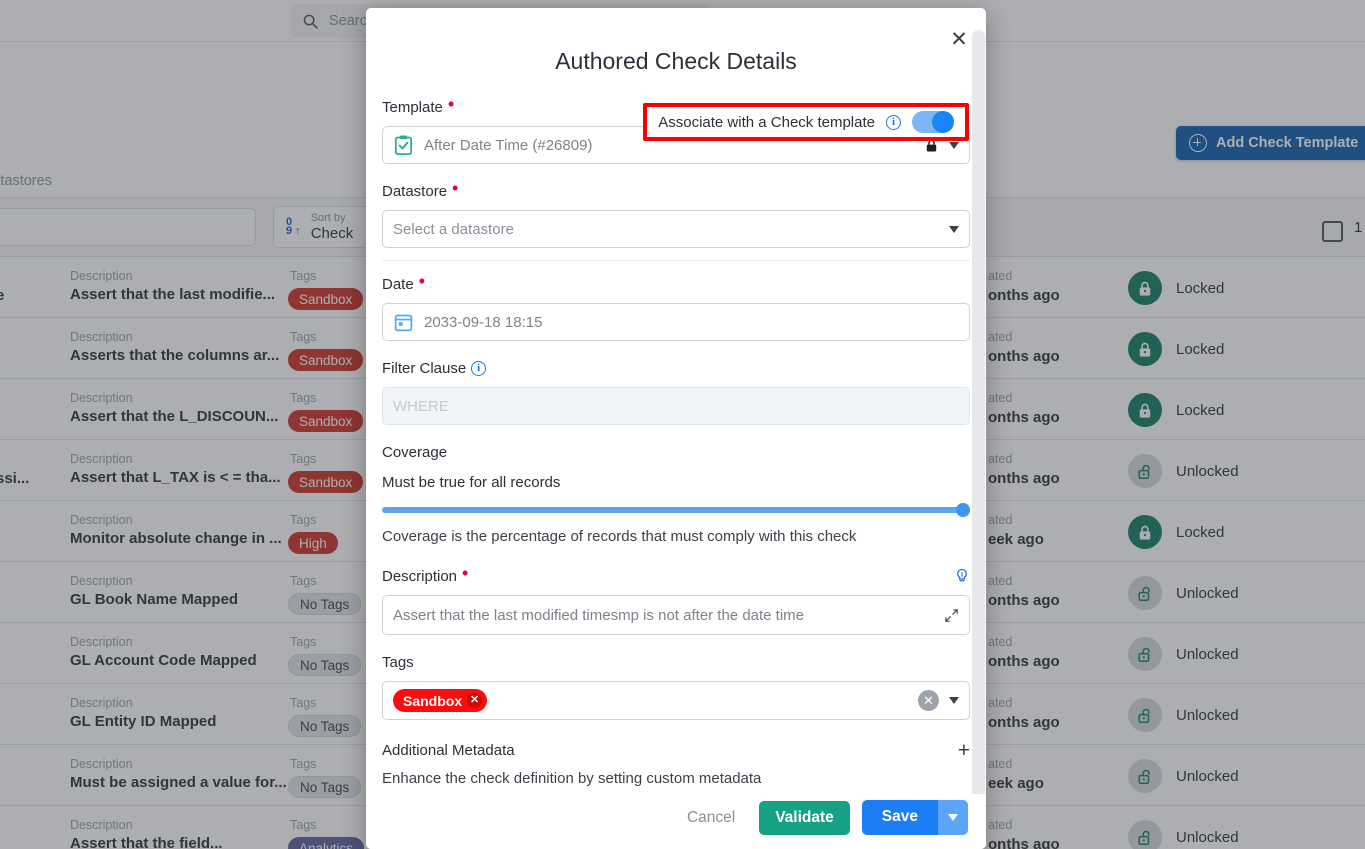 Image resolution: width=1365 pixels, height=849 pixels. I want to click on associate-template-toggle-group: Associate with a Check template i, so click(806, 122).